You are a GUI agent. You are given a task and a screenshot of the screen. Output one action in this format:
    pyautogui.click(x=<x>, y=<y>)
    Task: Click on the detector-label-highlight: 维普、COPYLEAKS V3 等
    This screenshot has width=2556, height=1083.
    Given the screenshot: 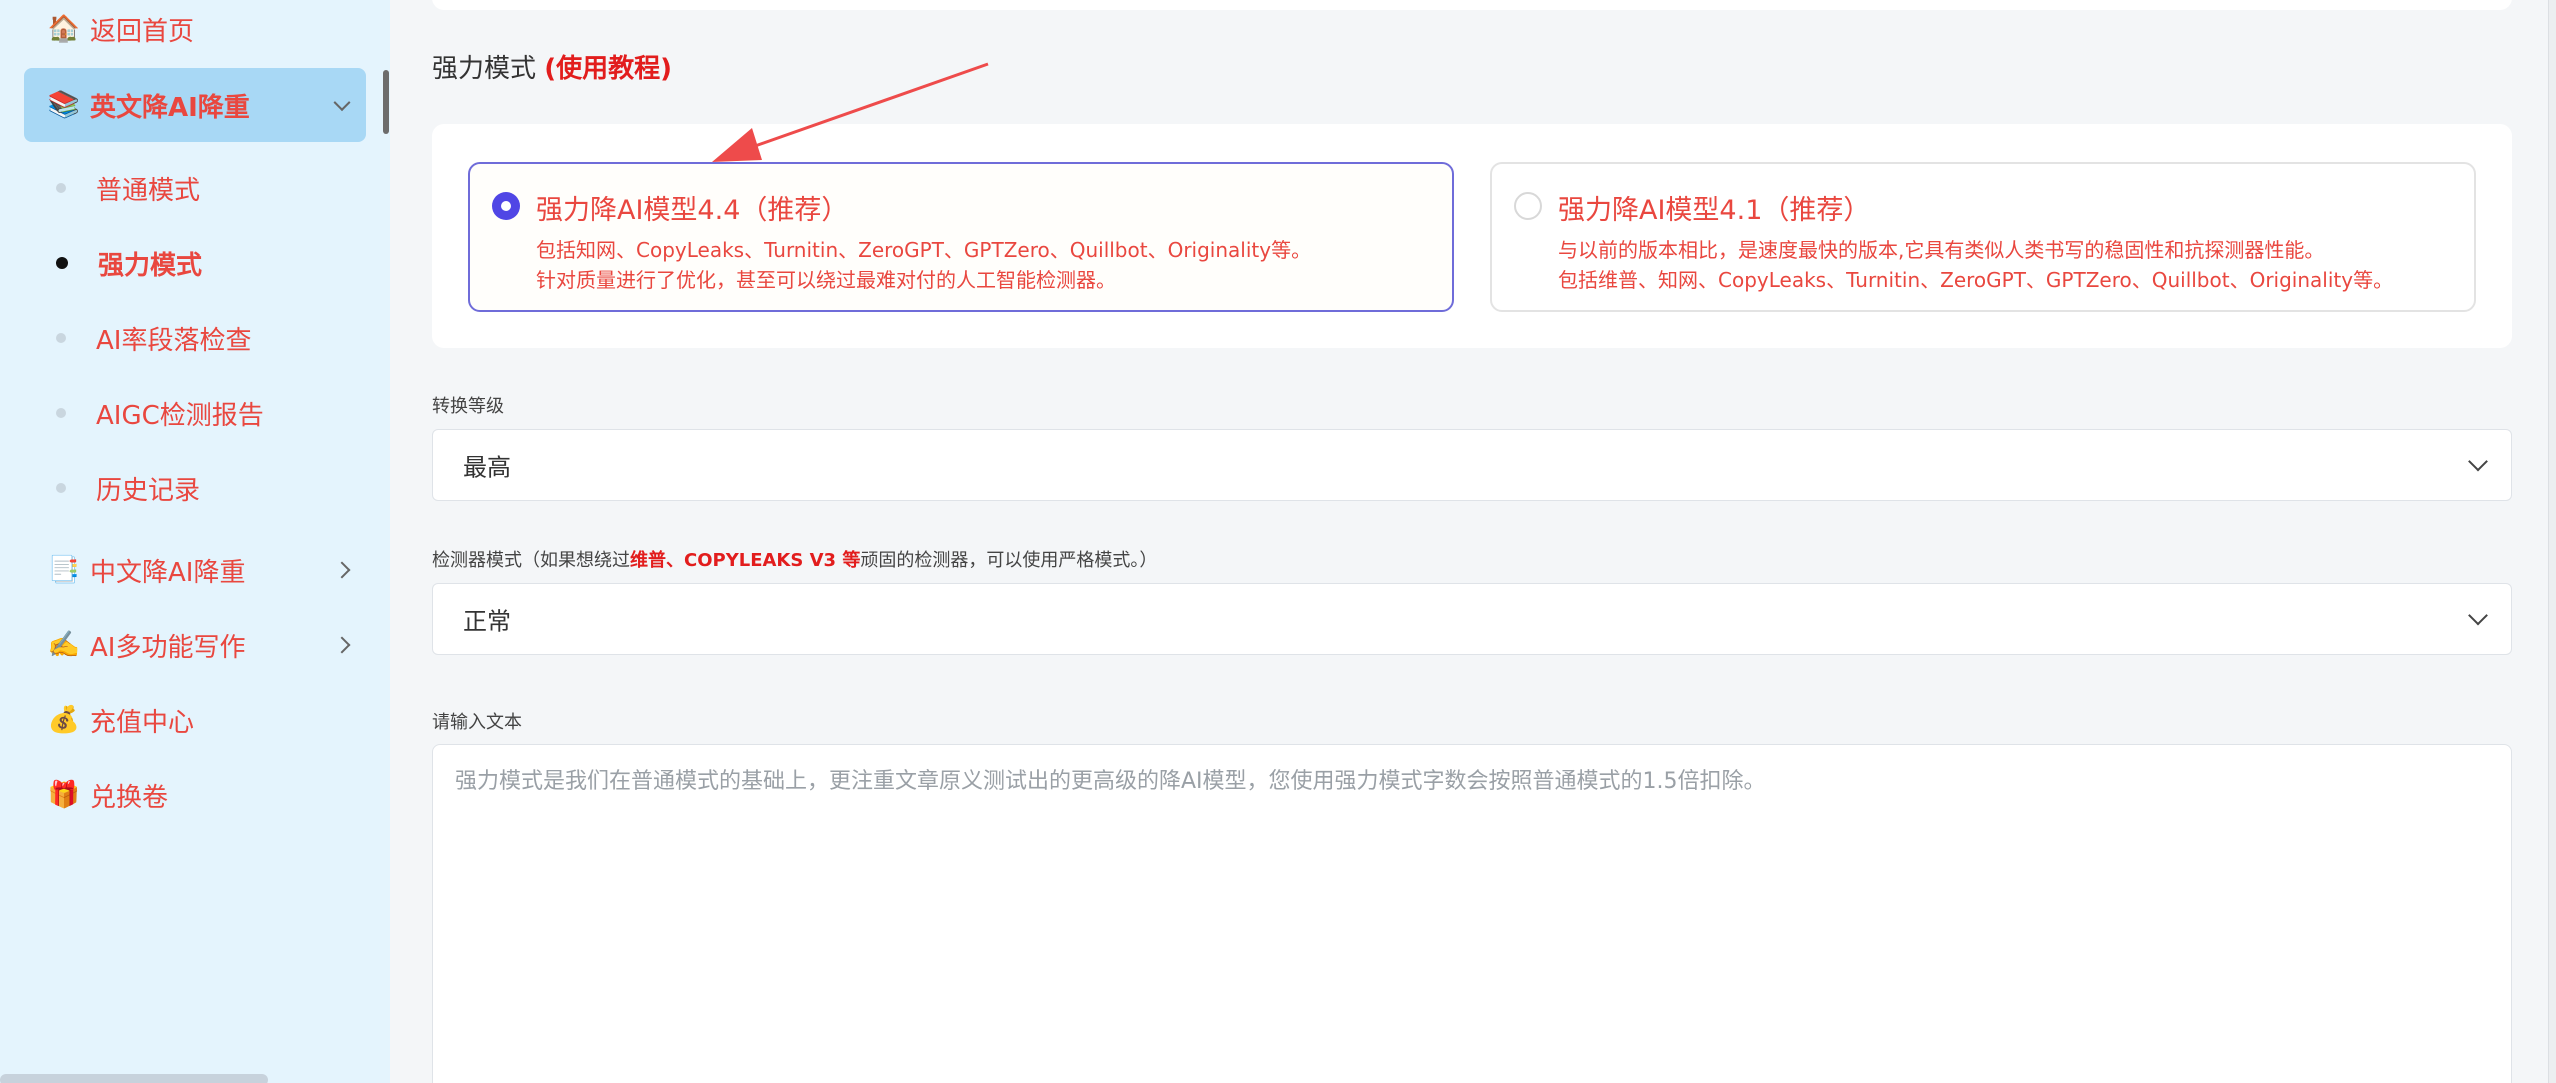 What is the action you would take?
    pyautogui.click(x=745, y=560)
    